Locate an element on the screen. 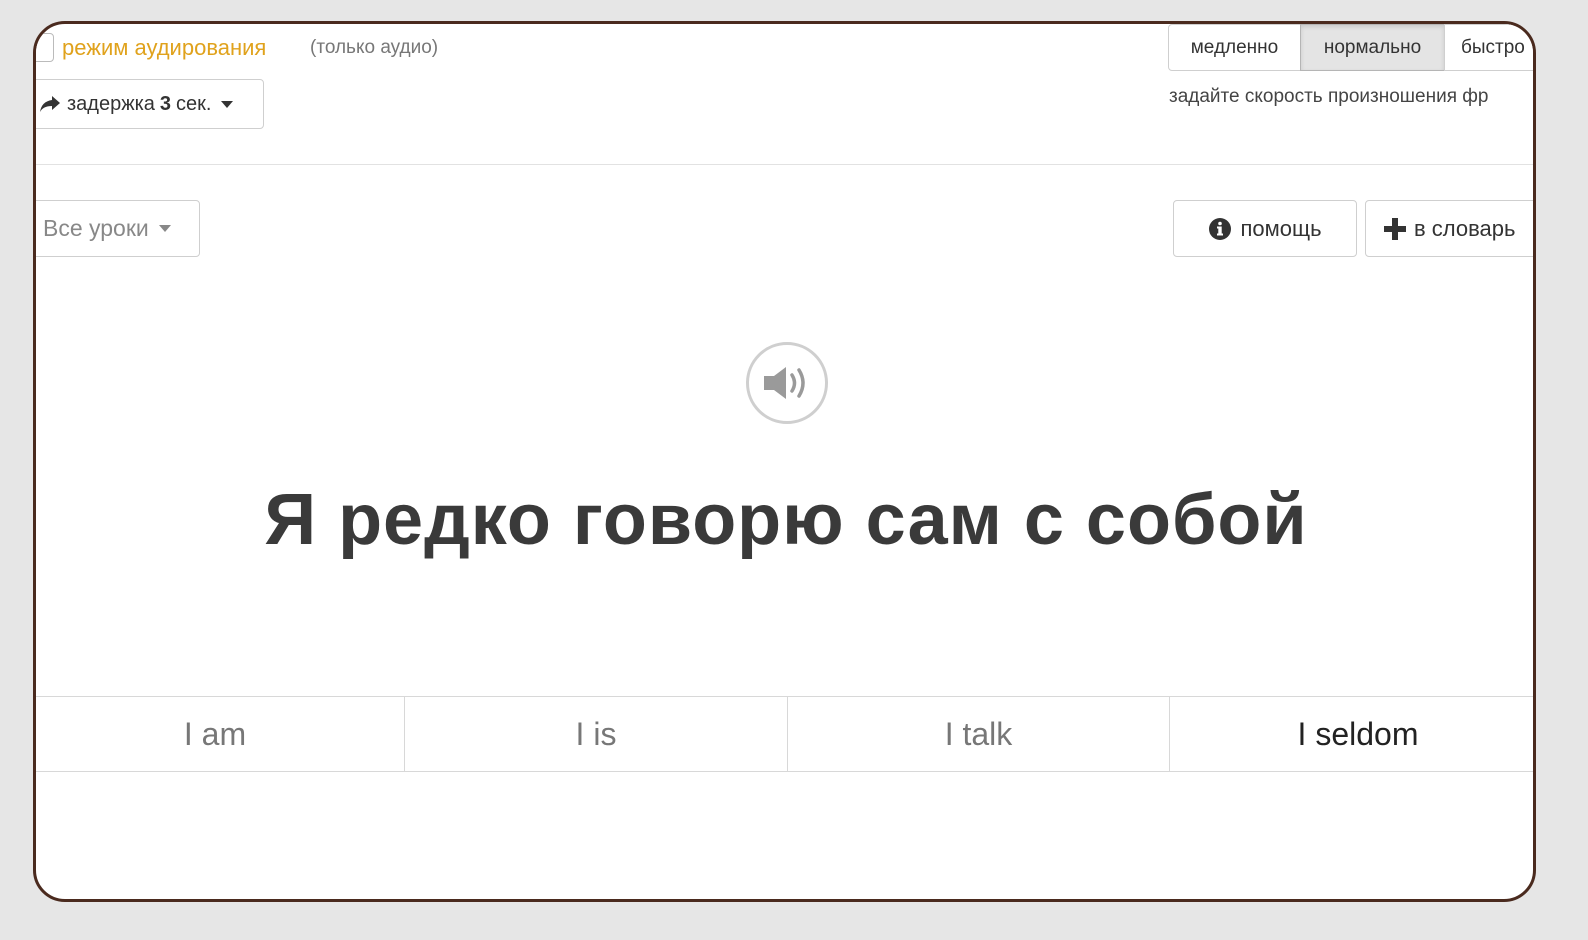 This screenshot has height=940, width=1588. plus-icon is located at coordinates (1395, 228).